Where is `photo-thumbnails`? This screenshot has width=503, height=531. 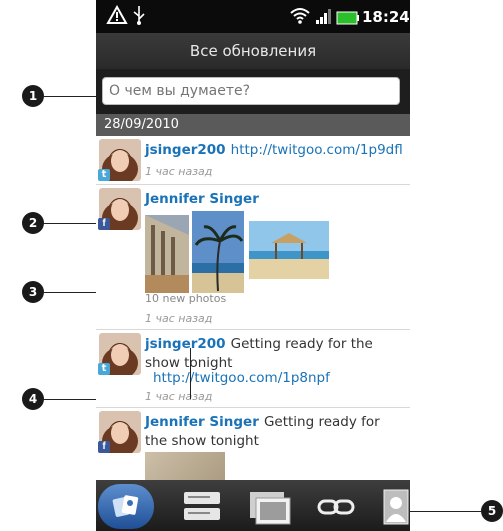
photo-thumbnails is located at coordinates (240, 252).